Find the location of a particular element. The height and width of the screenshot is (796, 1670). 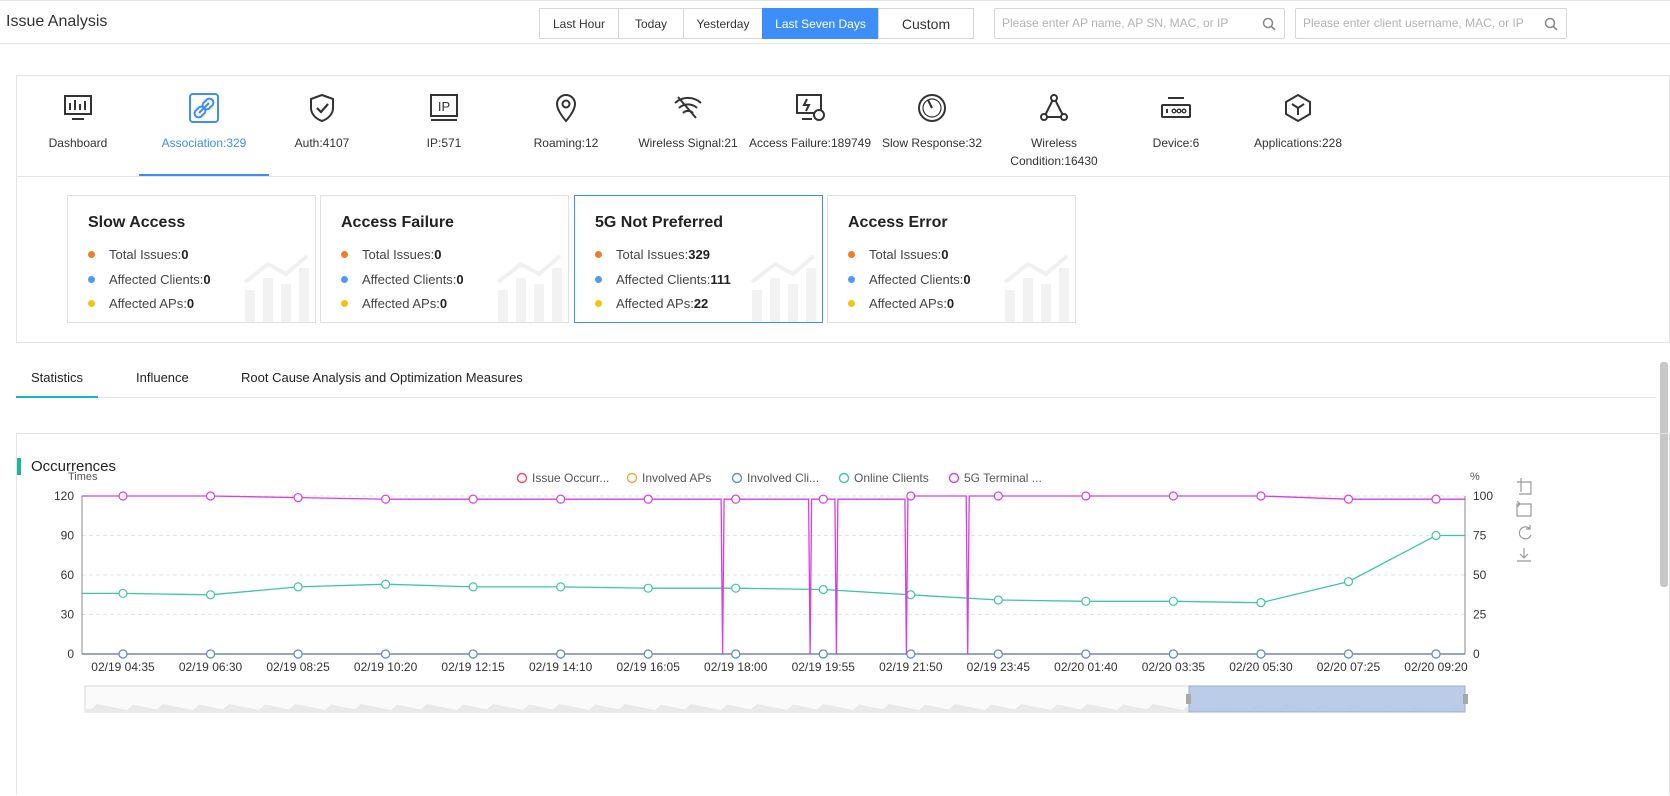

category-label: Access Failure:189749 is located at coordinates (810, 143).